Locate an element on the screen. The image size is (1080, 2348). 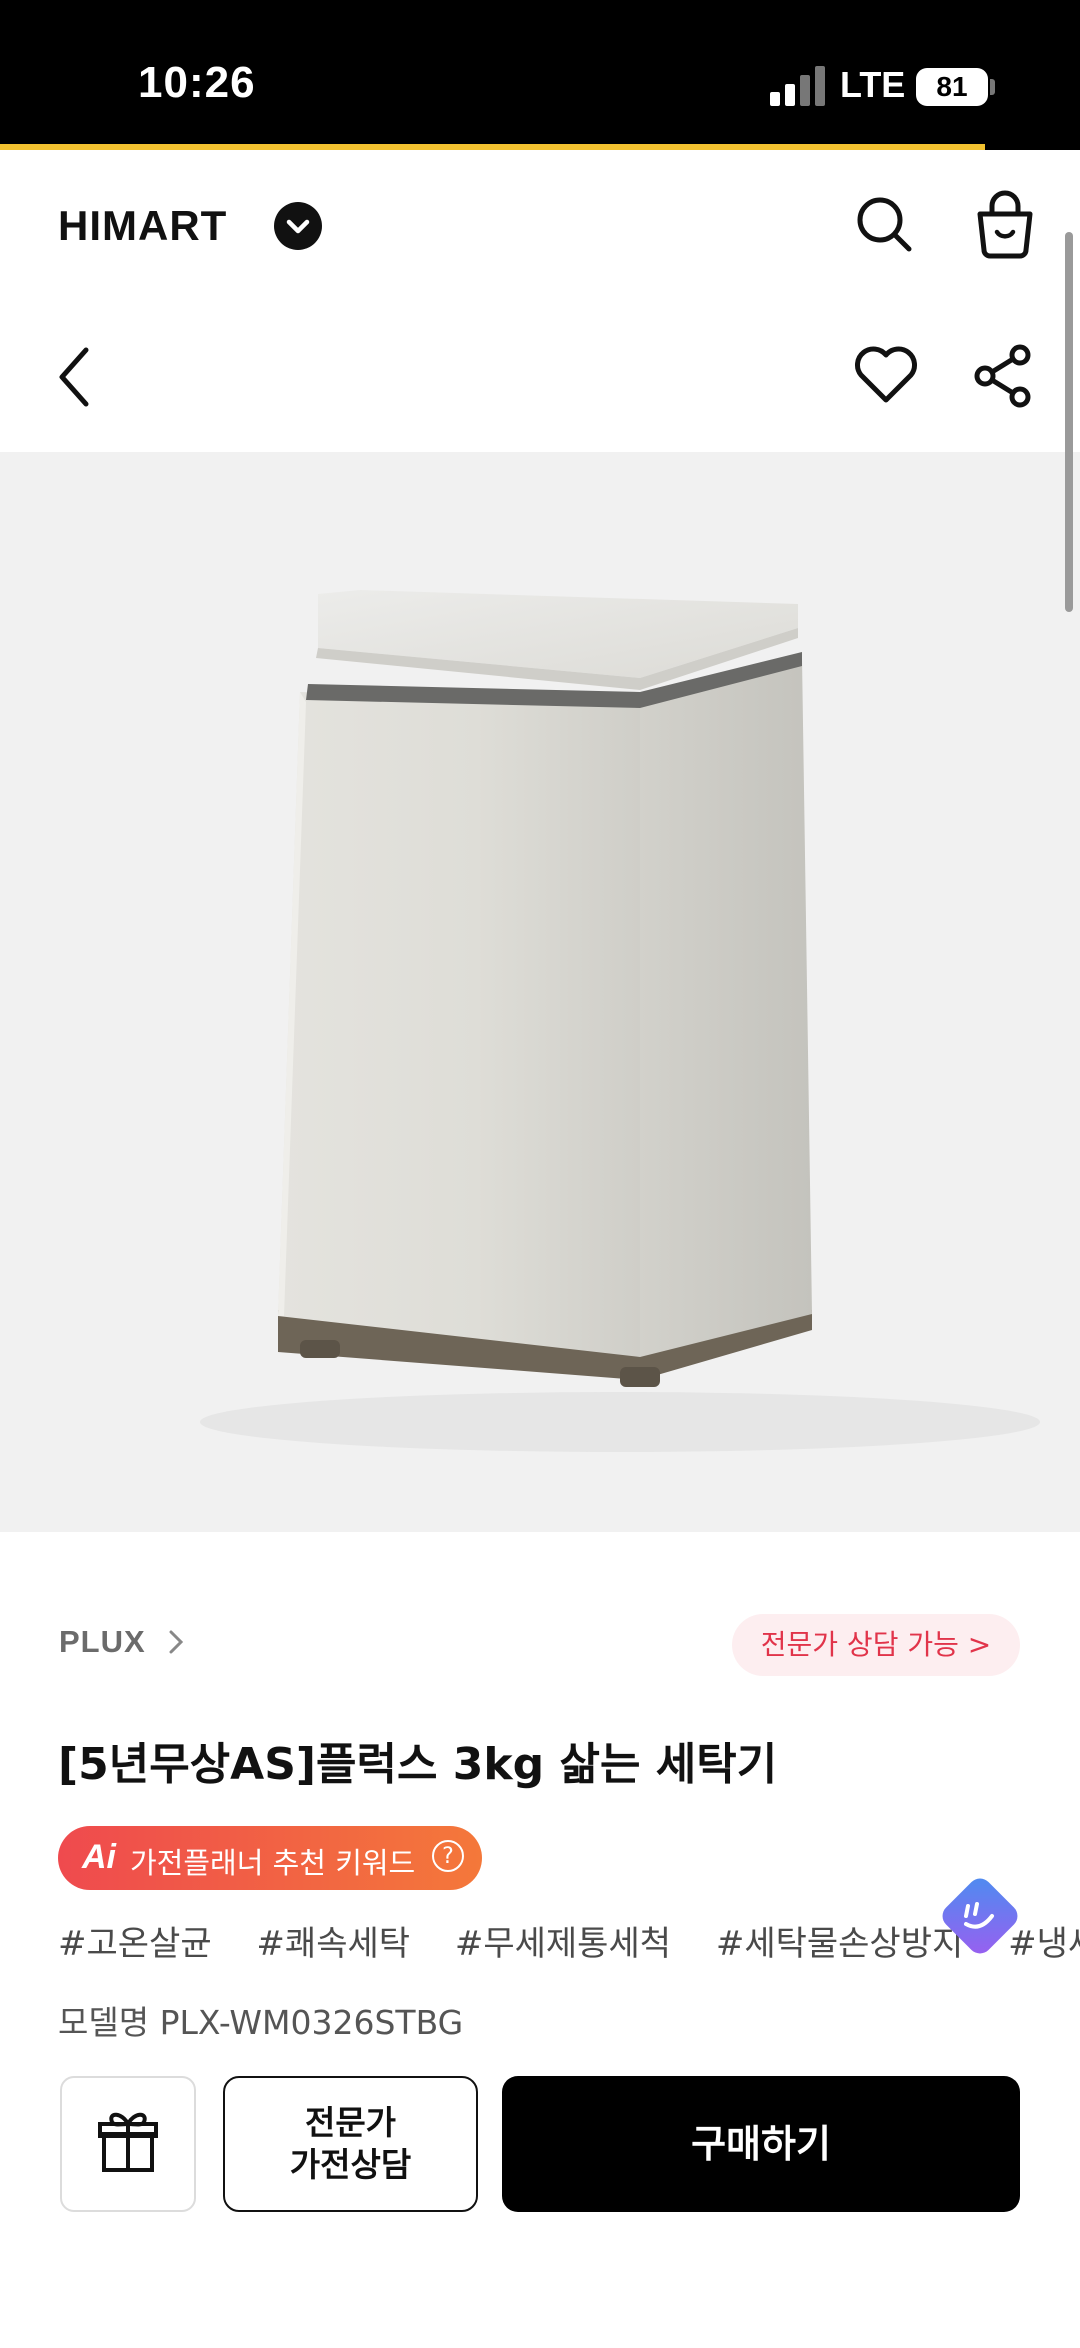
keyword-tags: #고온살균 #쾌속세탁 #무세제통세척 #세탁물손상방지 #냉세 is located at coordinates (569, 1940).